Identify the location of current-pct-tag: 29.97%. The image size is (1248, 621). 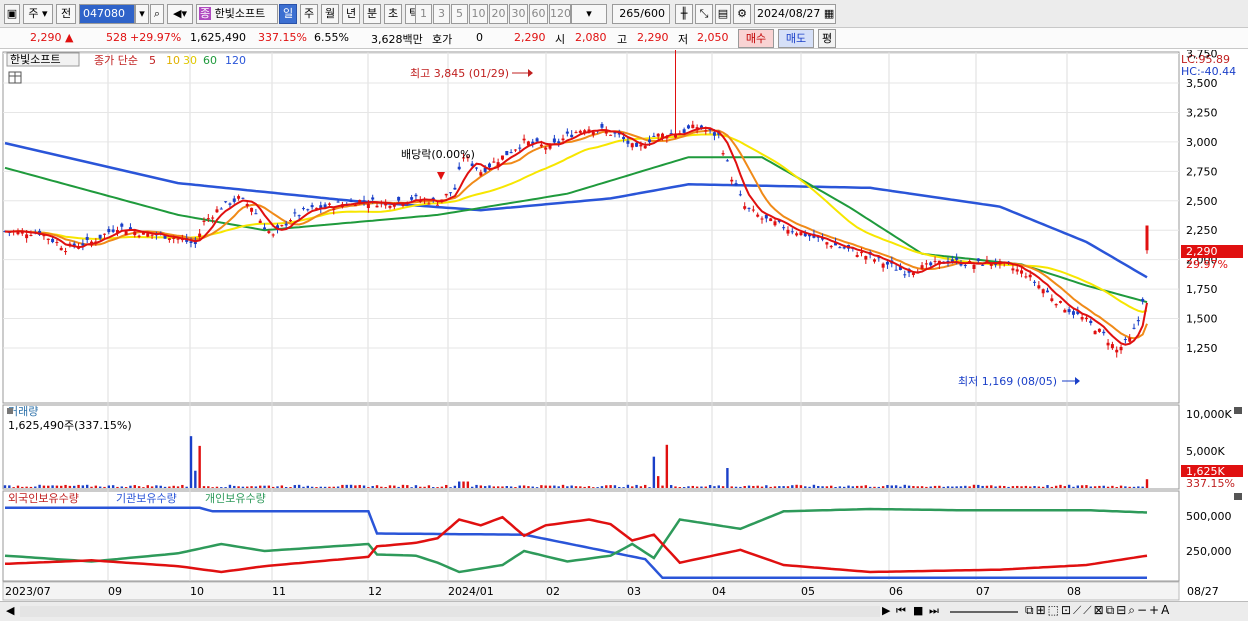
(1207, 264).